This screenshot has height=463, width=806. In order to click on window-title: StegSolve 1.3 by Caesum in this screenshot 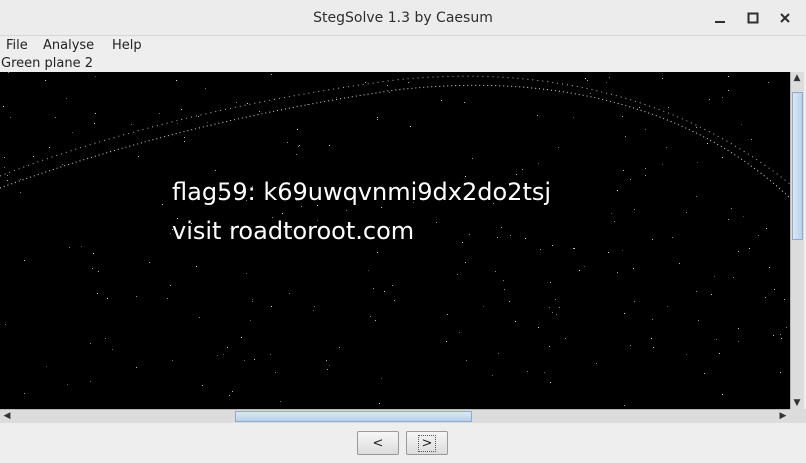, I will do `click(403, 18)`.